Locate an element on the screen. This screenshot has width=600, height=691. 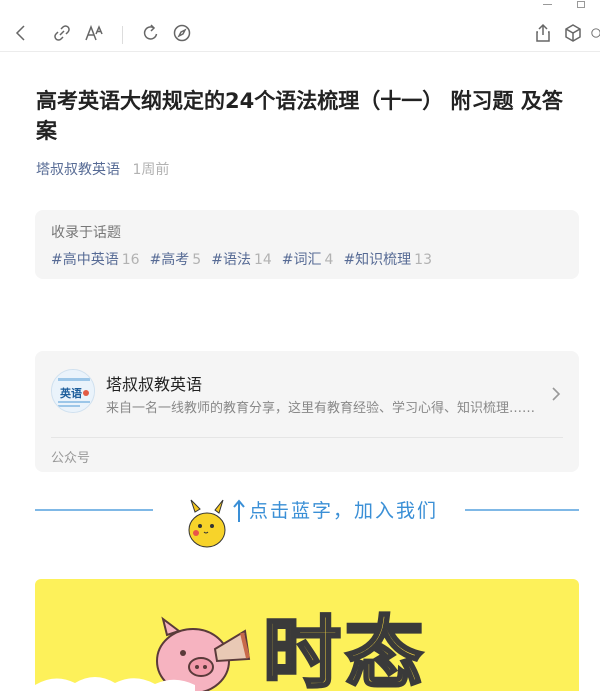
topics-label: 收录于话题 is located at coordinates (86, 233).